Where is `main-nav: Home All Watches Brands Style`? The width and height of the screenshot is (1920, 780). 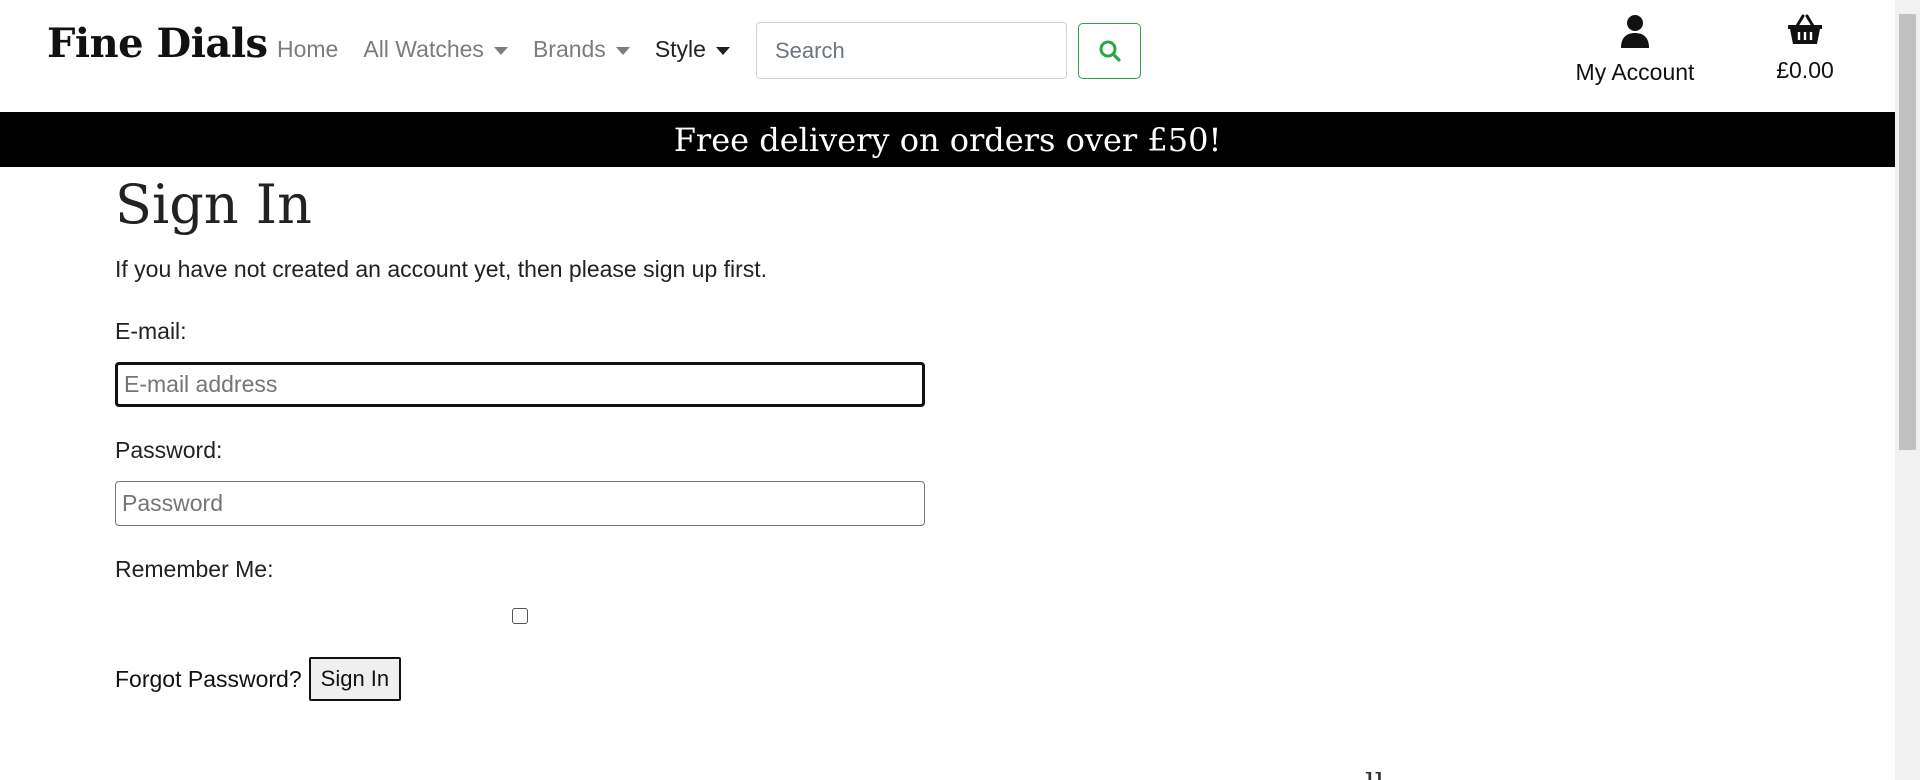
main-nav: Home All Watches Brands Style is located at coordinates (516, 49).